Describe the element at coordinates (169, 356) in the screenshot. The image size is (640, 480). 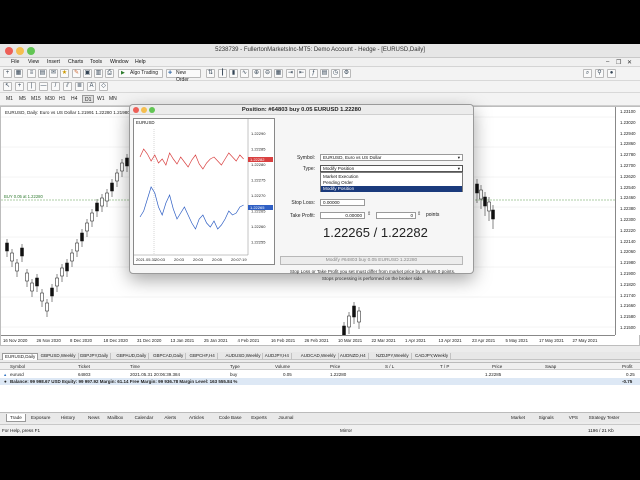
I see `chart-tab: GBPCAD,Daily` at that location.